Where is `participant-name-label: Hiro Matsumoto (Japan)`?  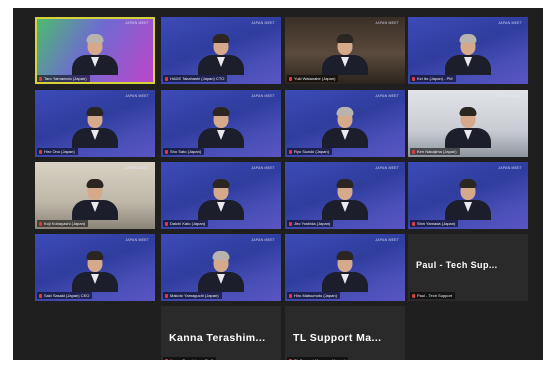 participant-name-label: Hiro Matsumoto (Japan) is located at coordinates (315, 295).